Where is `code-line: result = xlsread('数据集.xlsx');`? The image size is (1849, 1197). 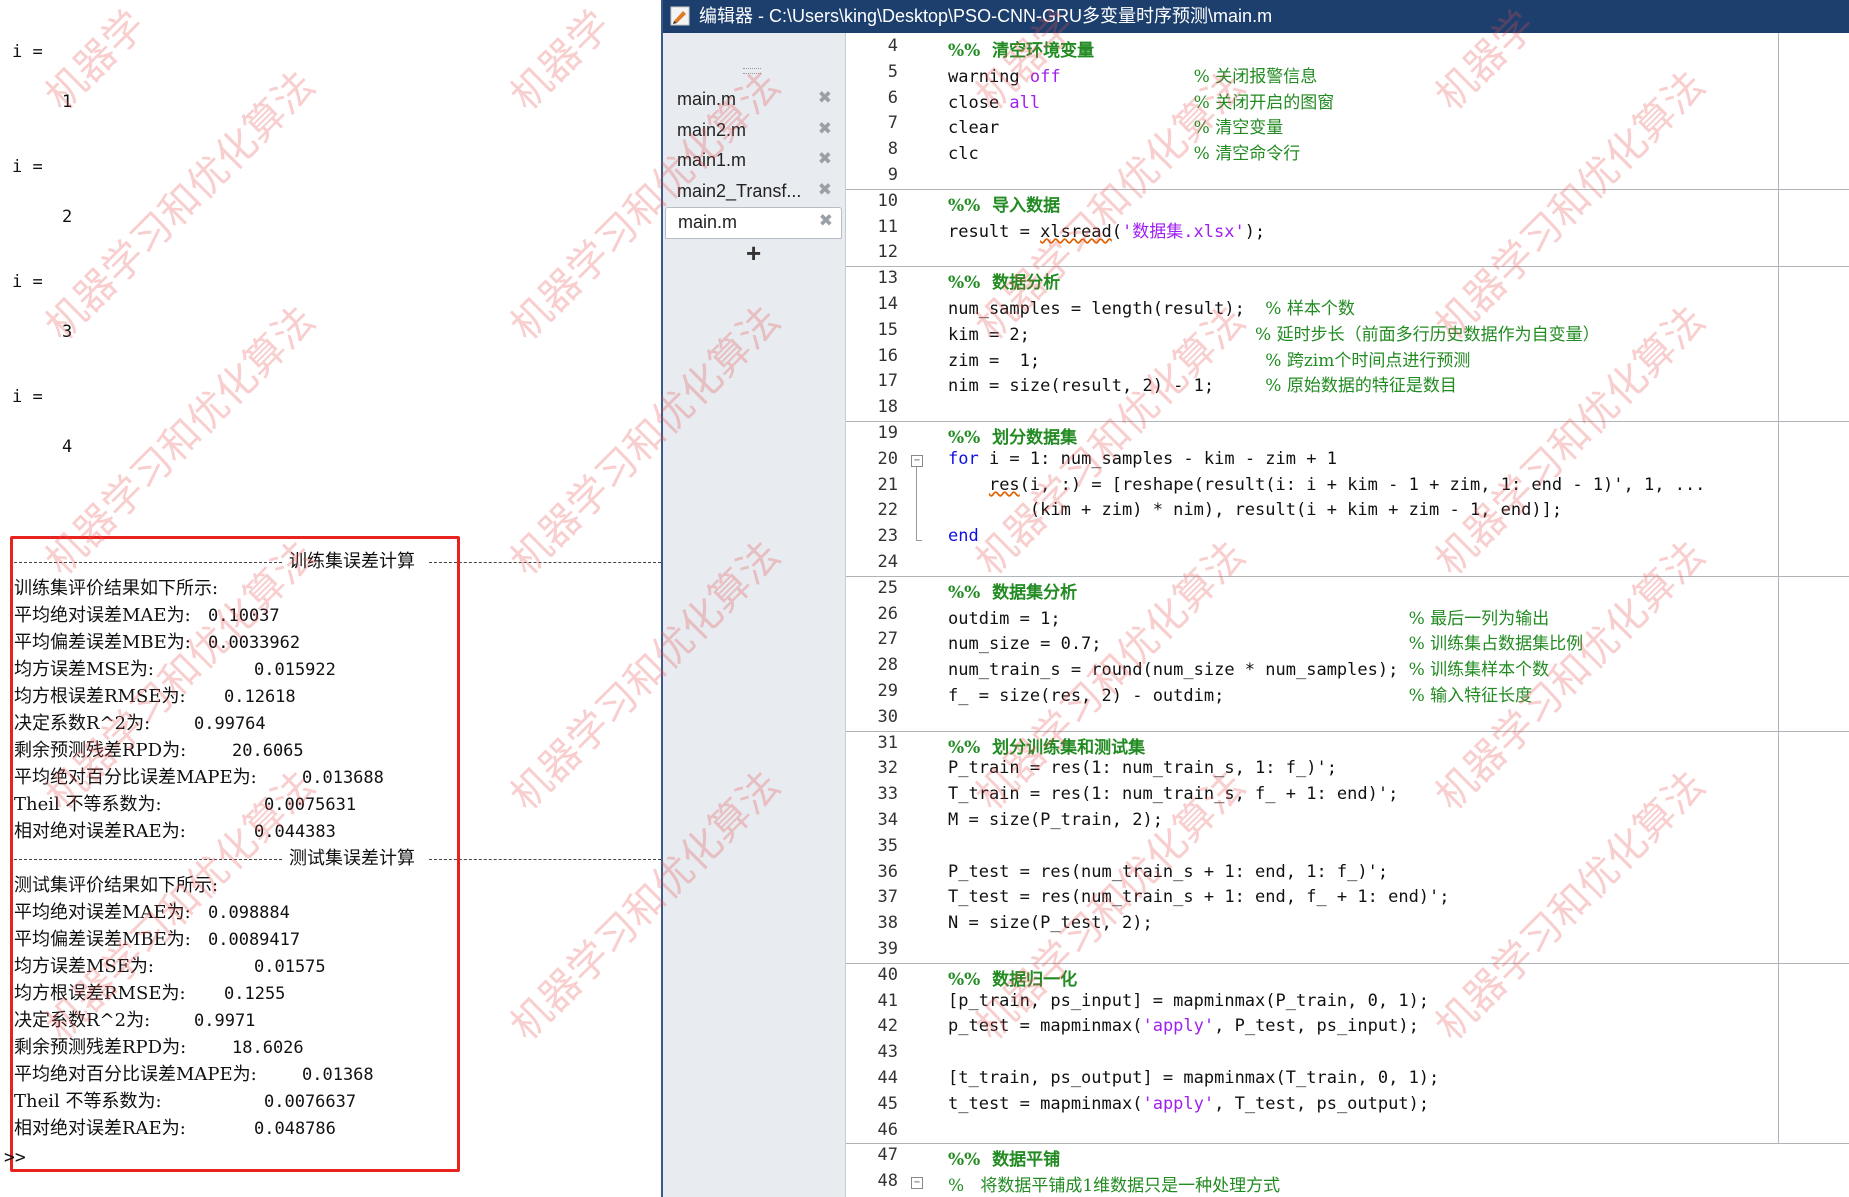
code-line: result = xlsread('数据集.xlsx'); is located at coordinates (1106, 229).